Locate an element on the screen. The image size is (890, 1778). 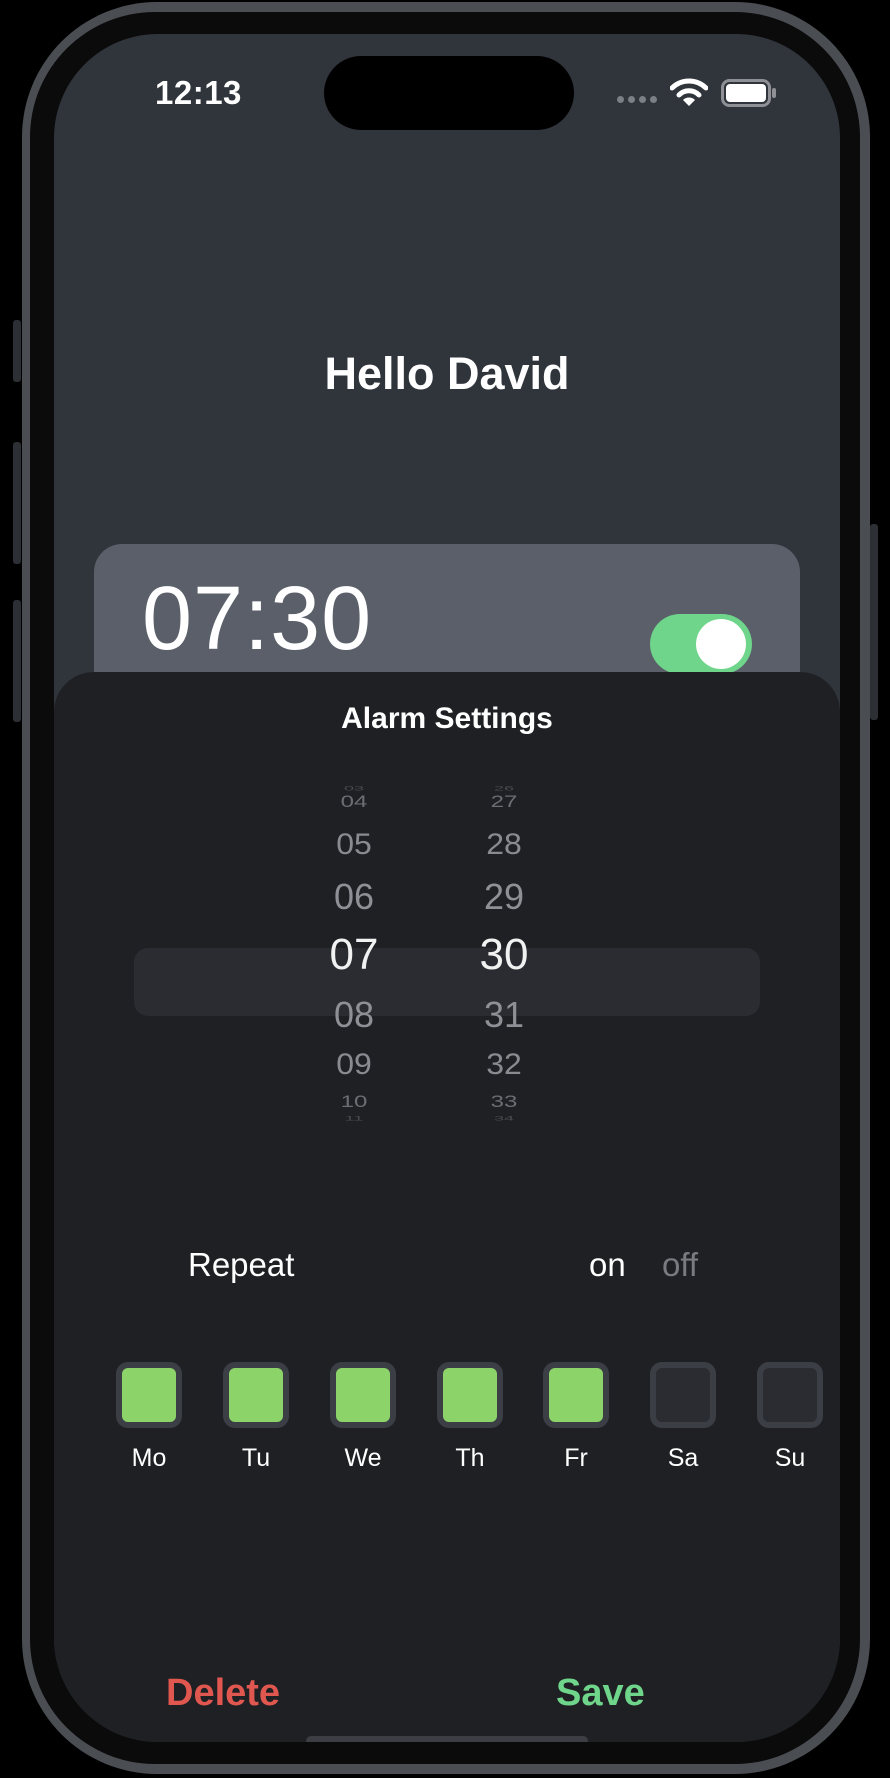
hour-option: 03 is located at coordinates (354, 788).